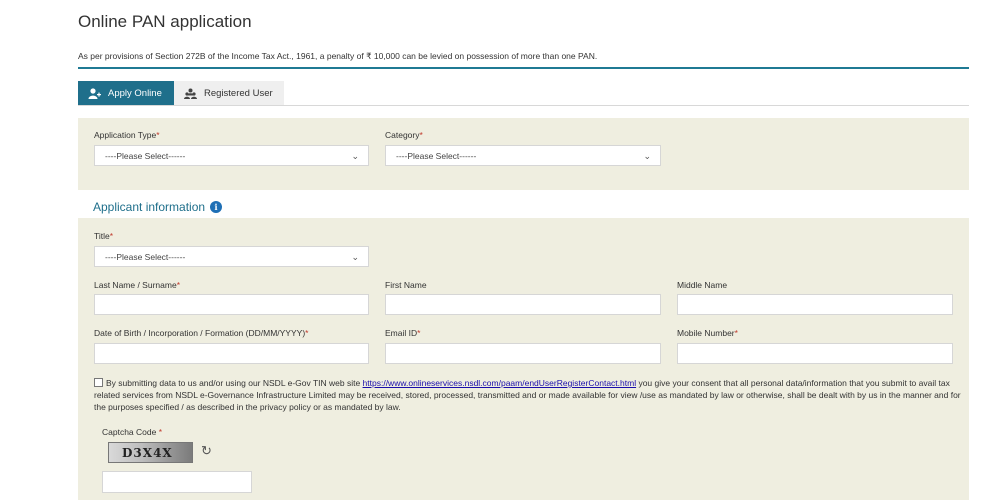  Describe the element at coordinates (165, 21) in the screenshot. I see `page-title: Online PAN application` at that location.